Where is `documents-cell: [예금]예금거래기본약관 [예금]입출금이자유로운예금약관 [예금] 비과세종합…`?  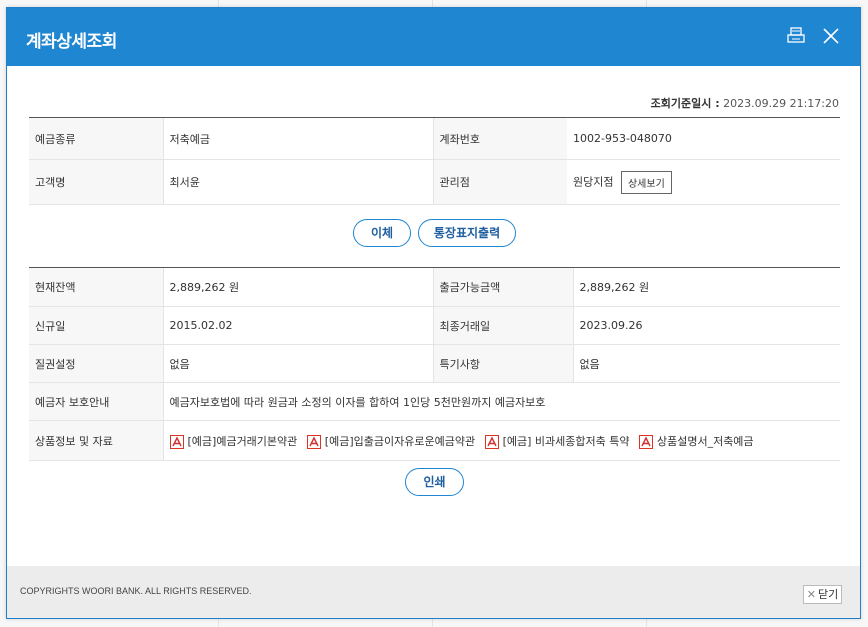
documents-cell: [예금]예금거래기본약관 [예금]입출금이자유로운예금약관 [예금] 비과세종합… is located at coordinates (501, 440).